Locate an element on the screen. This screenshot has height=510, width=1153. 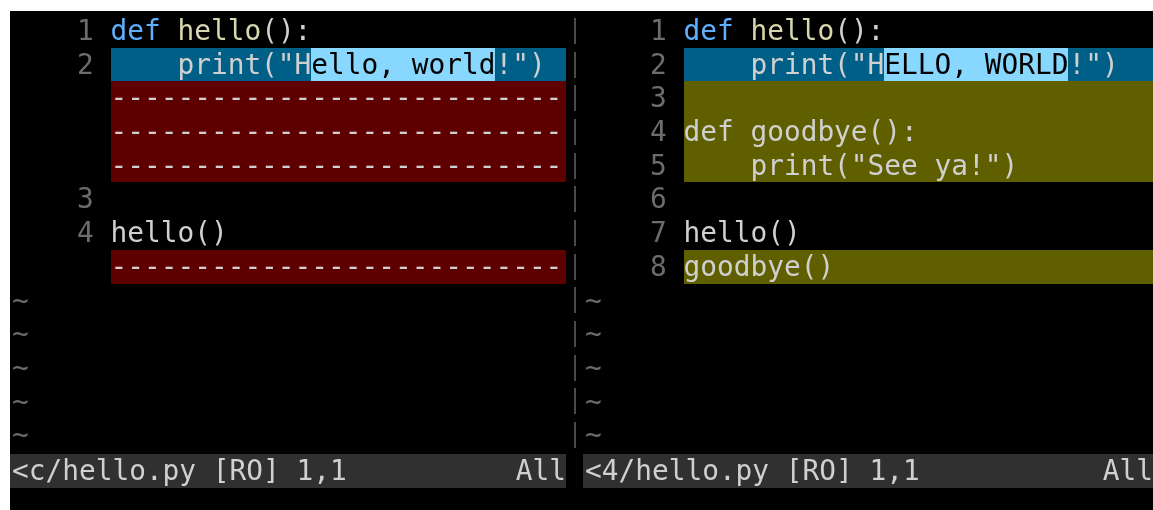
file-status: <c/hello.py [RO] 1,1 is located at coordinates (179, 471).